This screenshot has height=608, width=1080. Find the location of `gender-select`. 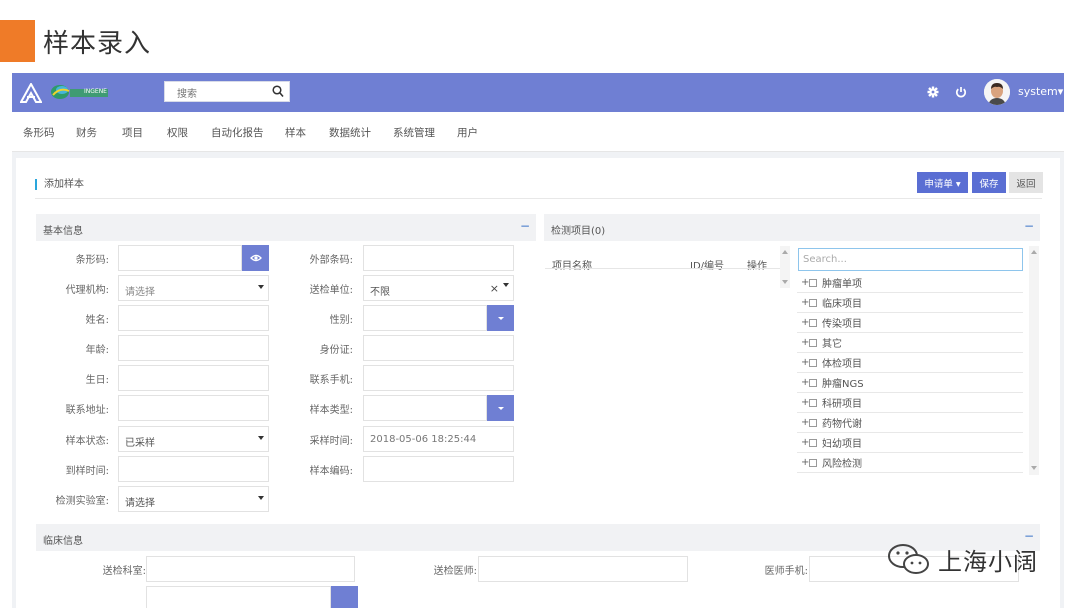

gender-select is located at coordinates (425, 318).